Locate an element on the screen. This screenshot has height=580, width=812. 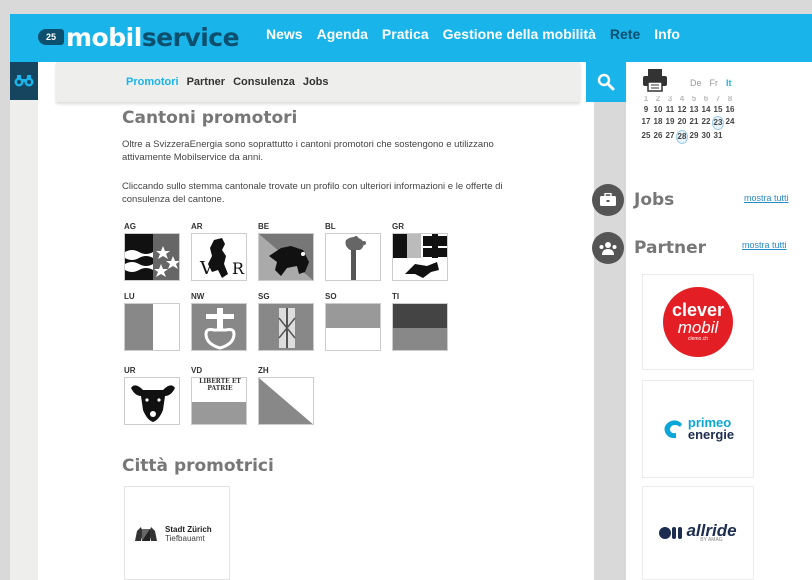
partner-show-all-link: mostra tutti is located at coordinates (764, 245).